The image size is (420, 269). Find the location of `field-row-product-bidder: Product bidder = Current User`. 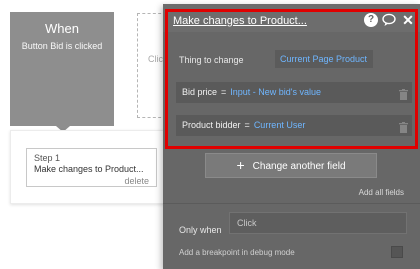

field-row-product-bidder: Product bidder = Current User is located at coordinates (294, 125).